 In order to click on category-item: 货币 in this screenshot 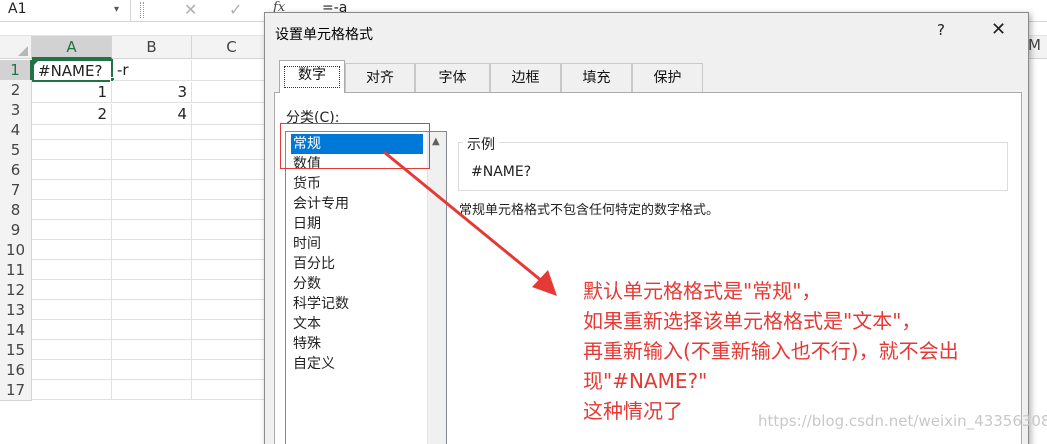, I will do `click(307, 184)`.